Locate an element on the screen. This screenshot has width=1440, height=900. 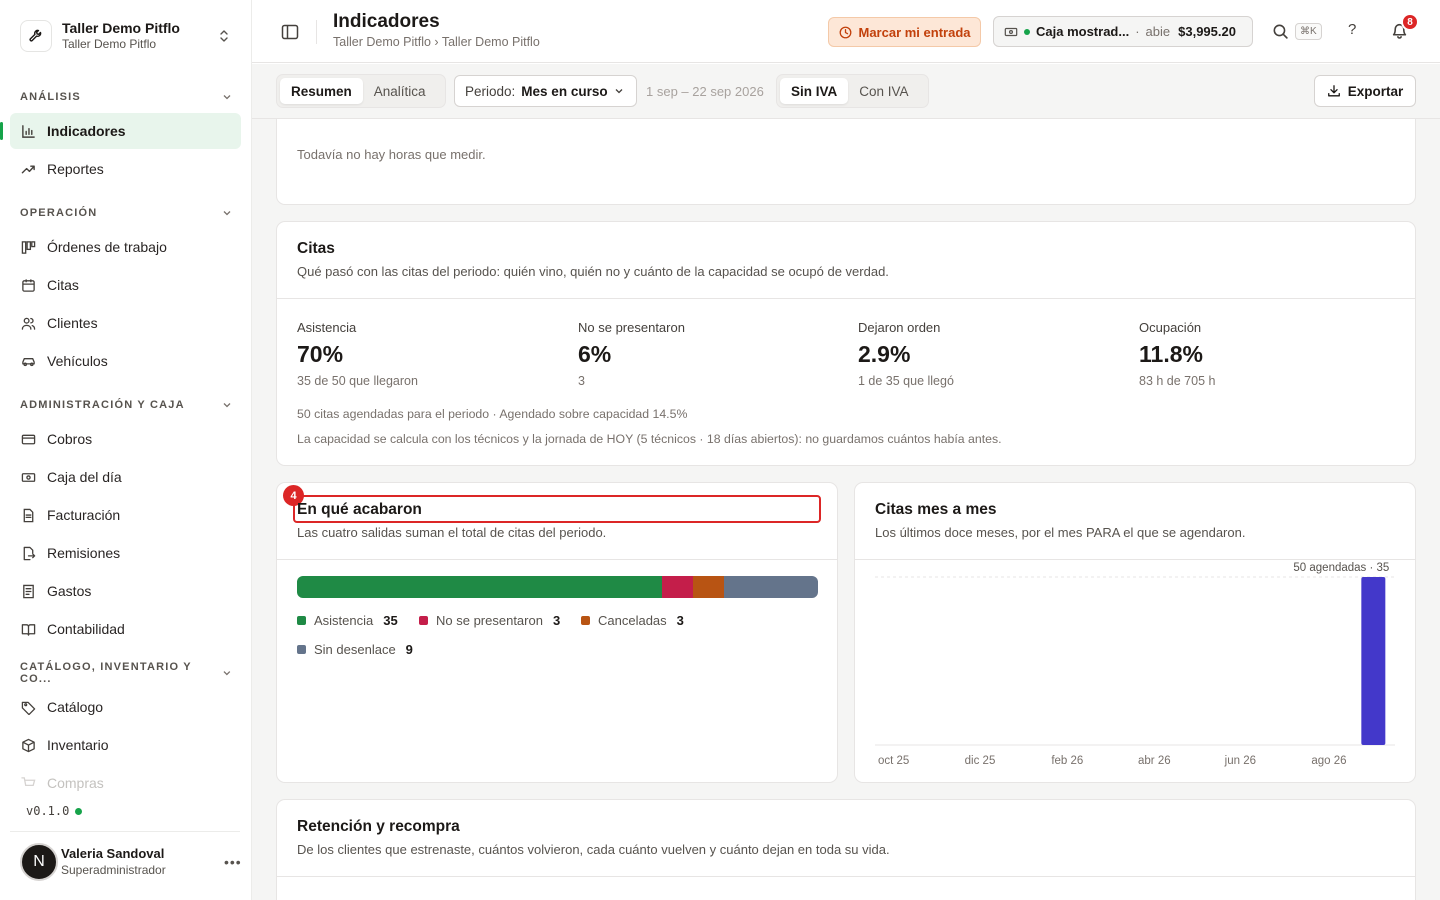
app-version: v0.1.0 is located at coordinates (54, 811).